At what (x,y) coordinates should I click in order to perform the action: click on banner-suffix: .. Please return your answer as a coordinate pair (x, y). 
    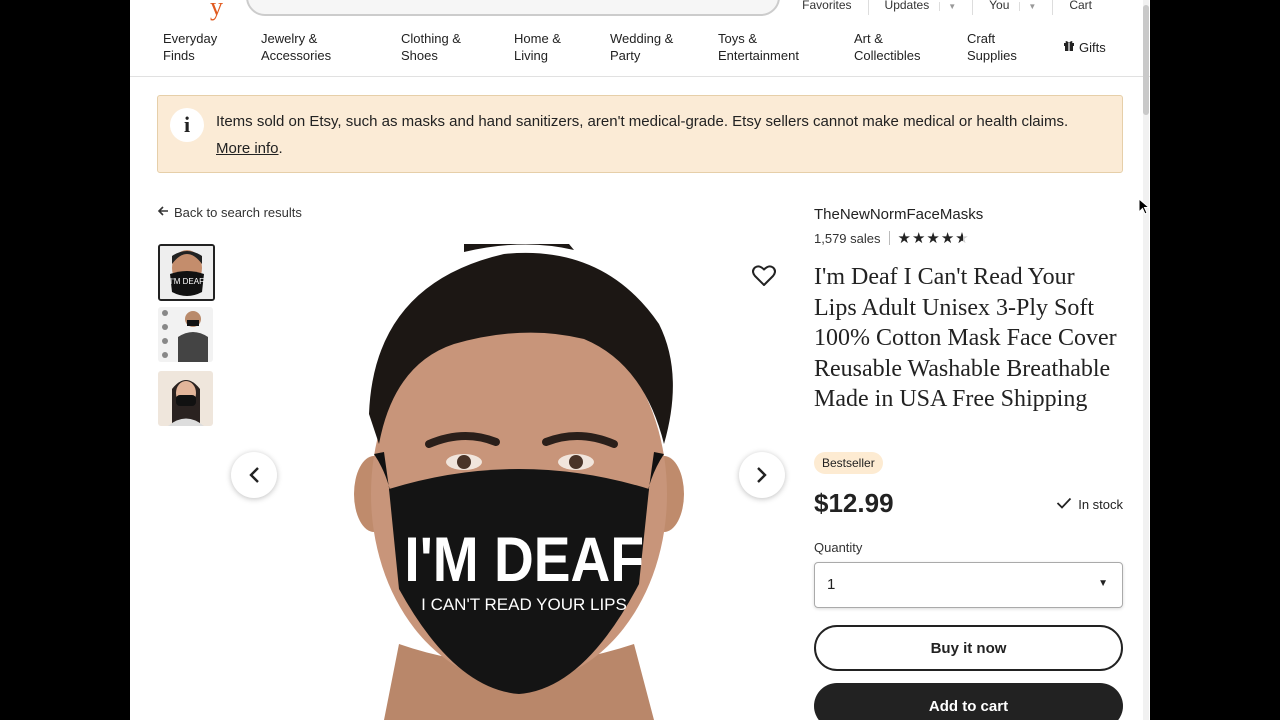
    Looking at the image, I should click on (280, 148).